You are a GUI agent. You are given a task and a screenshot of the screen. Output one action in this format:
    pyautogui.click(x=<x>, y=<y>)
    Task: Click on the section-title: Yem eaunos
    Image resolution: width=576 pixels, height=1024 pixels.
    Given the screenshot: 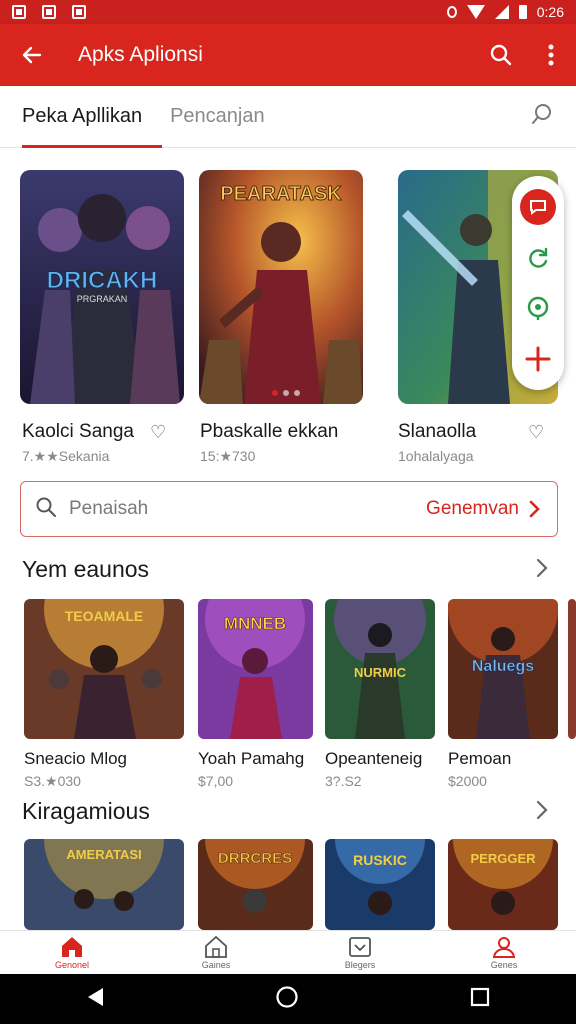 What is the action you would take?
    pyautogui.click(x=86, y=569)
    